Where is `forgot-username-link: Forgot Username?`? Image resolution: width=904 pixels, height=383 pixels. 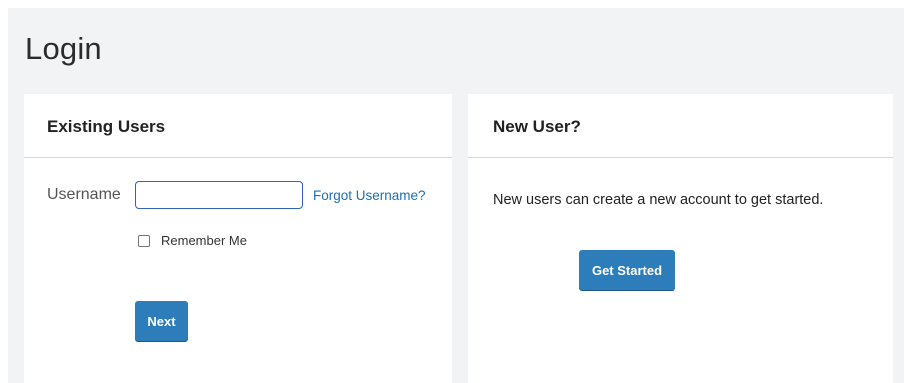
forgot-username-link: Forgot Username? is located at coordinates (369, 195).